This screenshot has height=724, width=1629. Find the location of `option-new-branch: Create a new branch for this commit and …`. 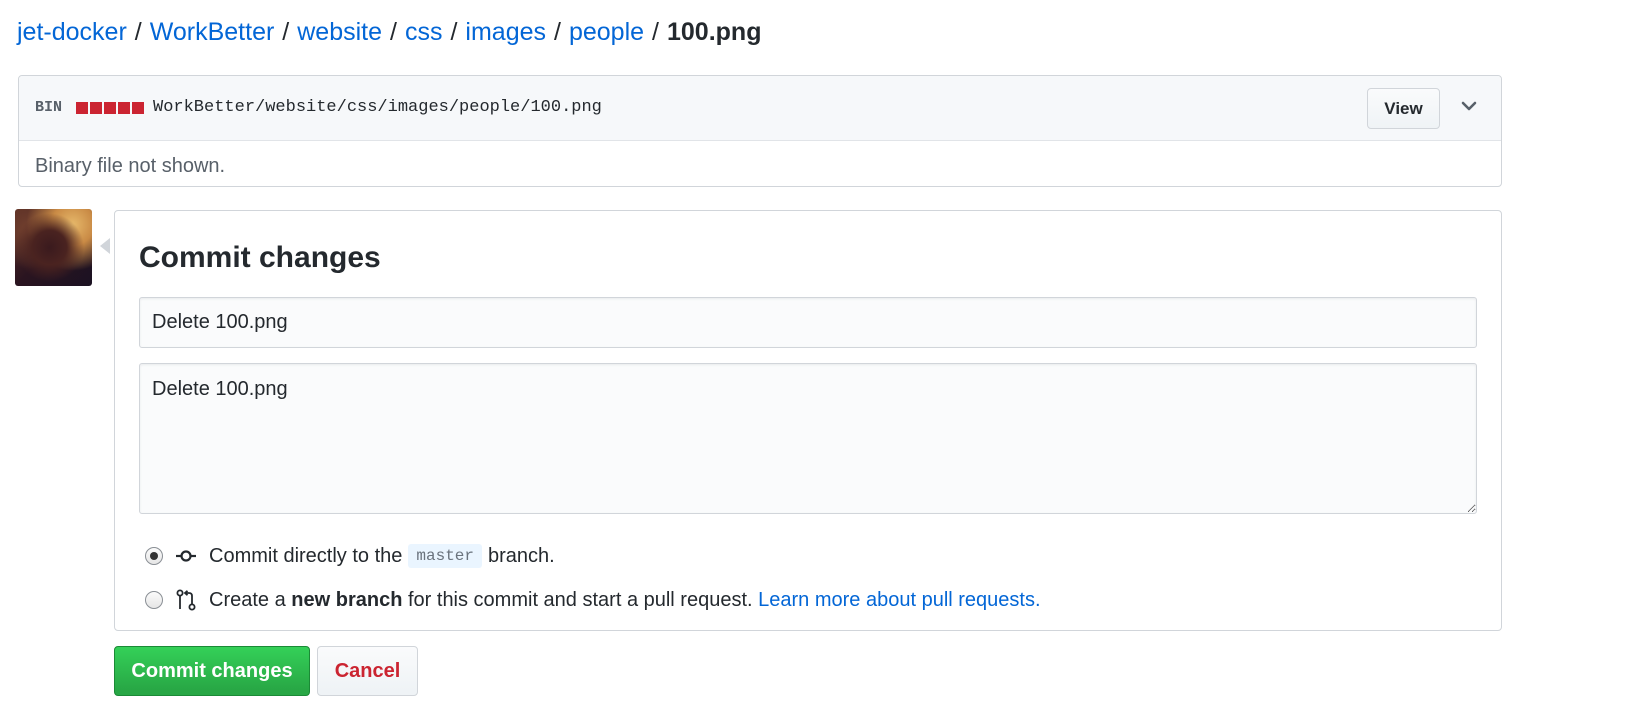

option-new-branch: Create a new branch for this commit and … is located at coordinates (593, 600).